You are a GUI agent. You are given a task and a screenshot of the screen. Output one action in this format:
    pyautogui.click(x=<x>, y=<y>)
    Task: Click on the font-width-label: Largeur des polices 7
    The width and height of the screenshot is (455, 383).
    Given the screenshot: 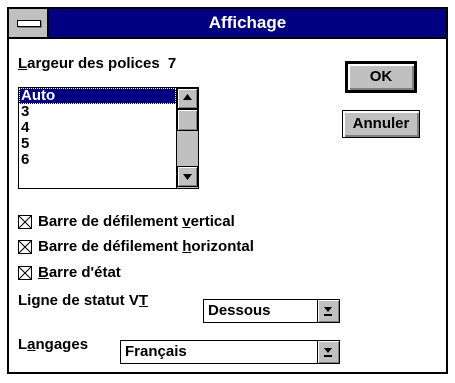 What is the action you would take?
    pyautogui.click(x=97, y=63)
    